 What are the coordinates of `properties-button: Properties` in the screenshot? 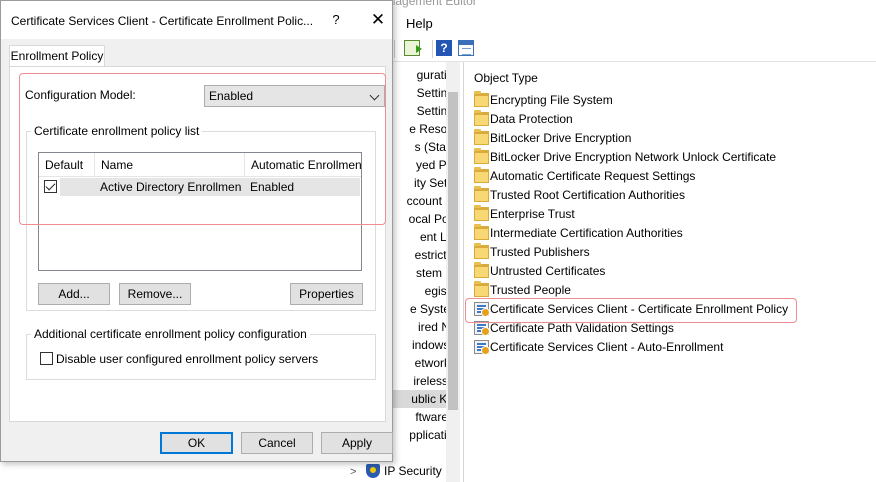 It's located at (326, 294).